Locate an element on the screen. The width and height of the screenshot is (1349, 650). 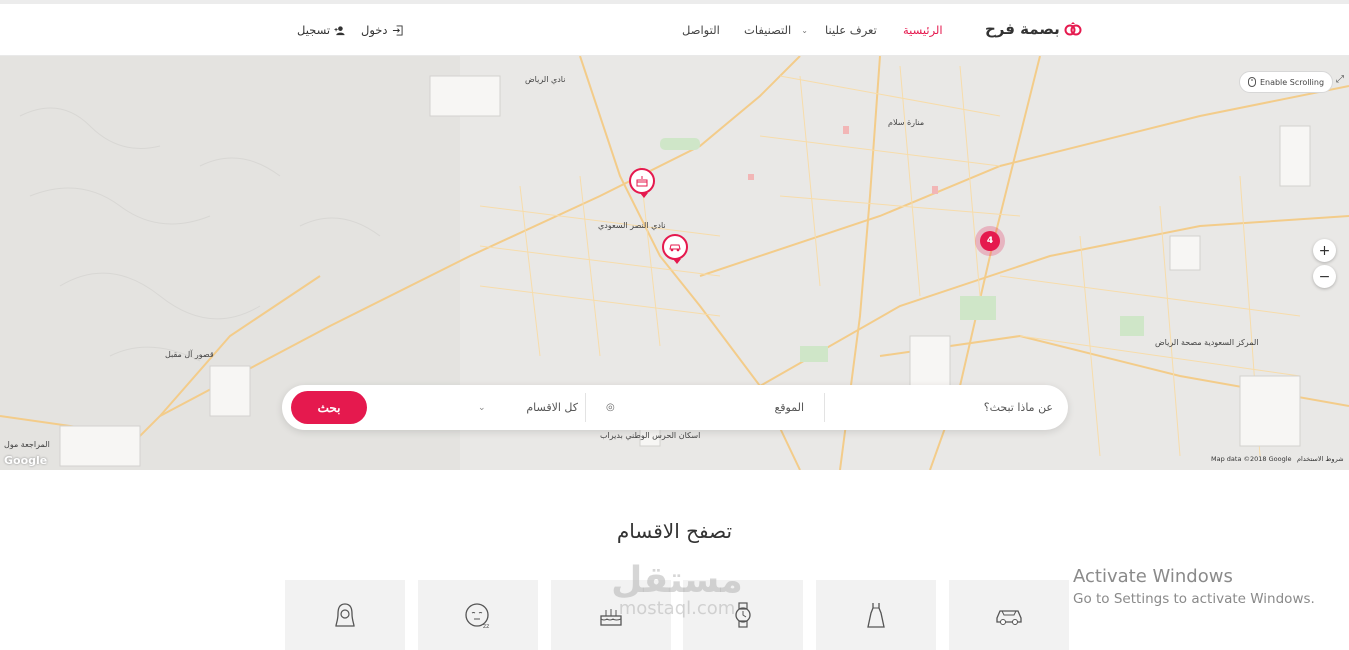
map-data-attribution: Map data ©2018 Google is located at coordinates (1251, 459).